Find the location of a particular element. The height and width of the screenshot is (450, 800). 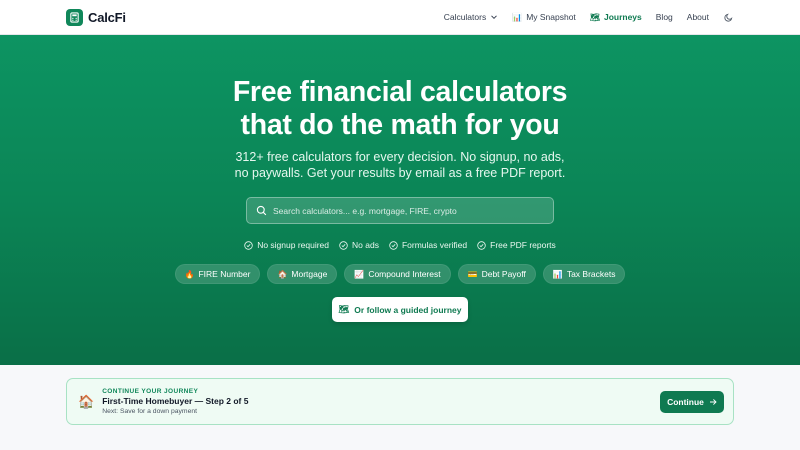

feature-item: Formulas verified is located at coordinates (428, 245).